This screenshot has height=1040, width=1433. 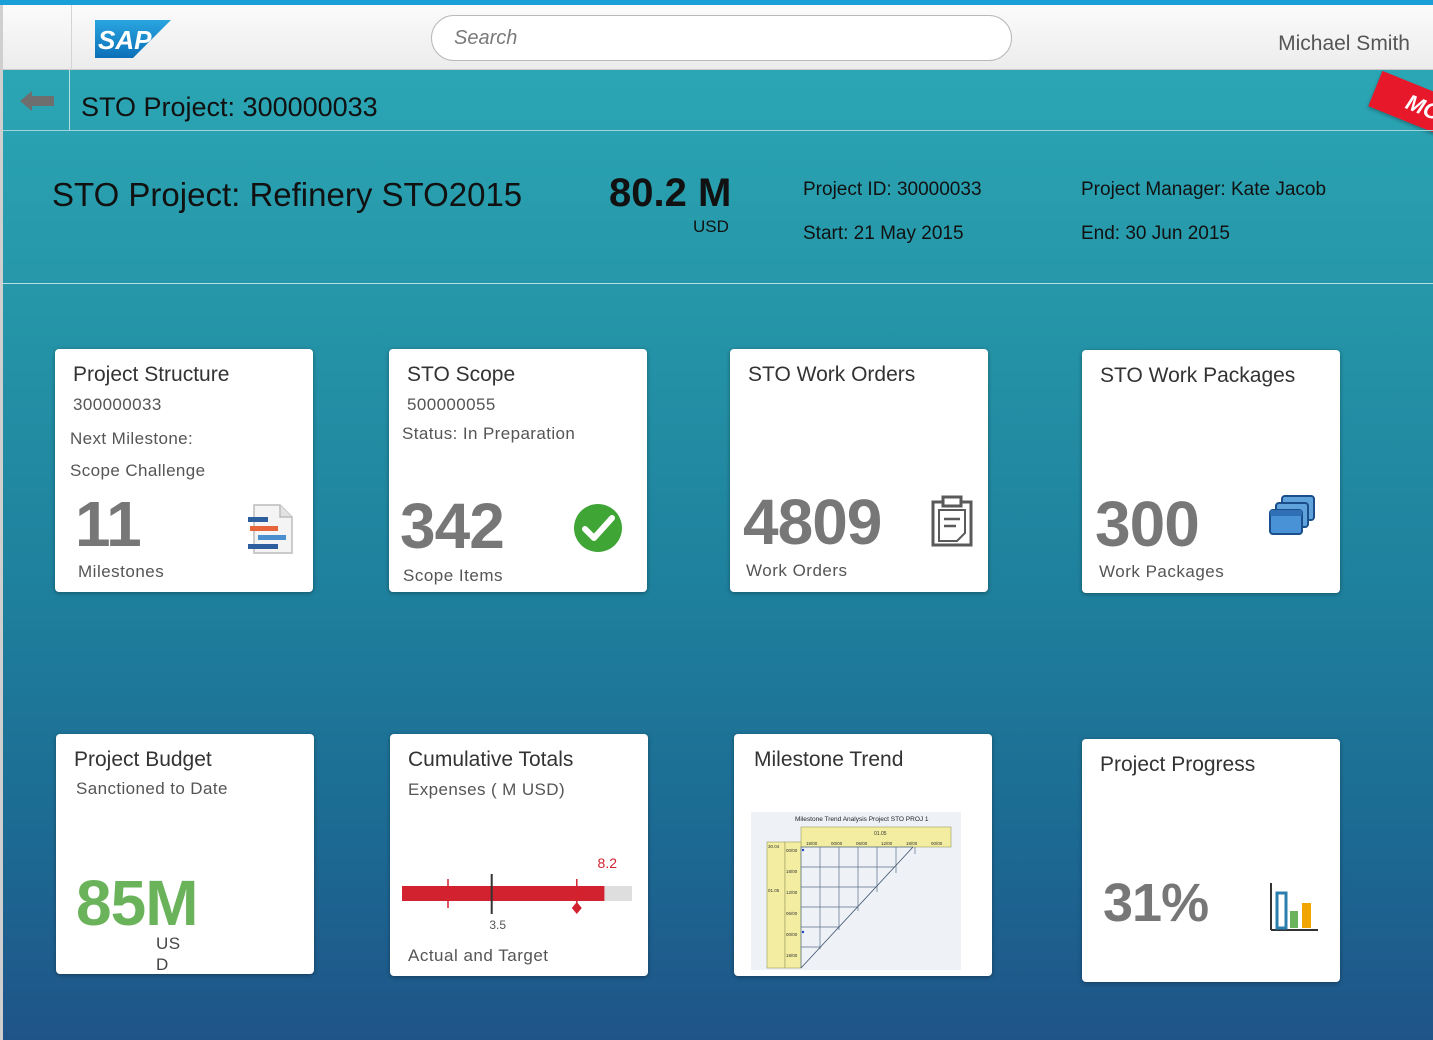 I want to click on object-title: STO Project: Refinery STO2015, so click(x=287, y=194).